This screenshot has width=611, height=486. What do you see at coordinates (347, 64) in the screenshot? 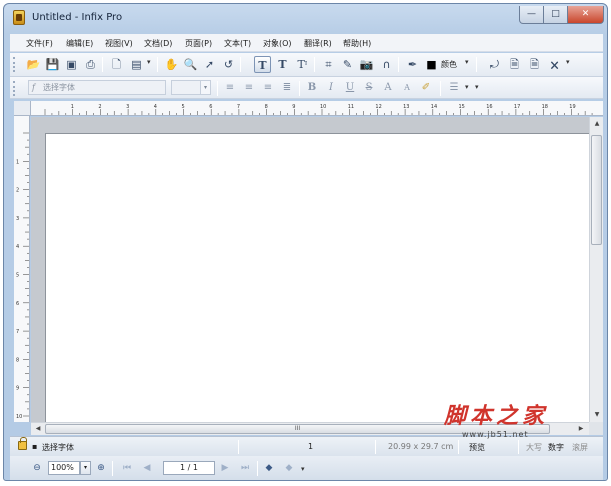
I see `pen-icon: ✎` at bounding box center [347, 64].